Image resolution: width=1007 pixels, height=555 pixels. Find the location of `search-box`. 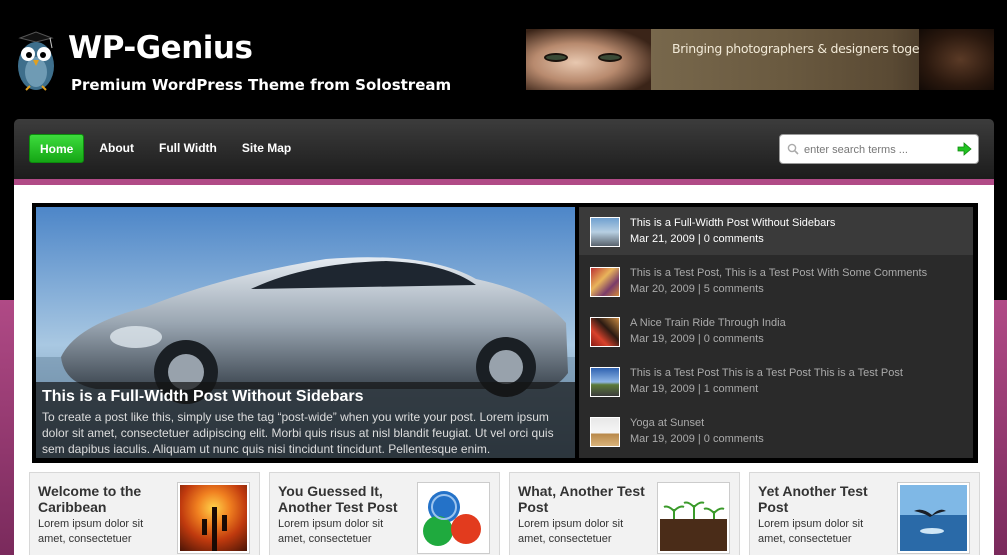

search-box is located at coordinates (879, 149).